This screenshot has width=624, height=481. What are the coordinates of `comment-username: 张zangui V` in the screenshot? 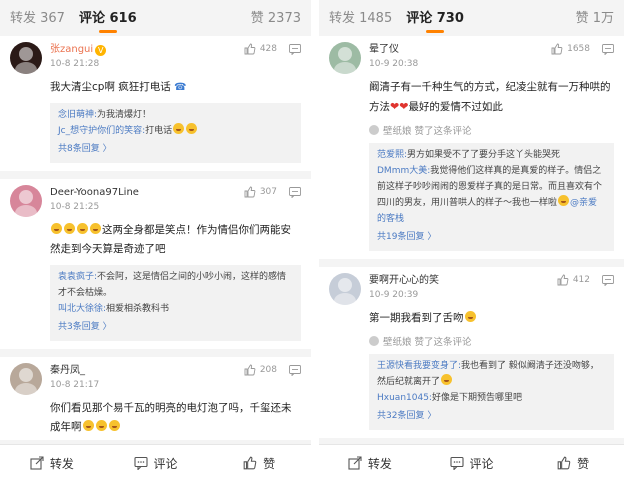 It's located at (147, 50).